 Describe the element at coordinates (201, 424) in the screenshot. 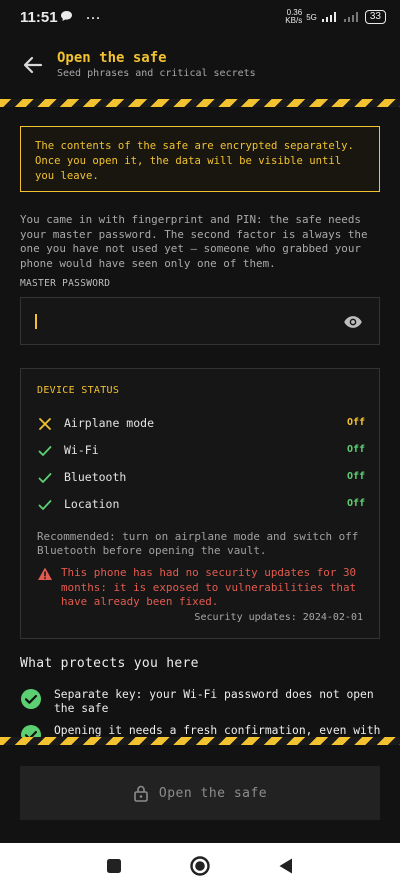

I see `status-row-airplane-mode: Airplane mode Off` at that location.